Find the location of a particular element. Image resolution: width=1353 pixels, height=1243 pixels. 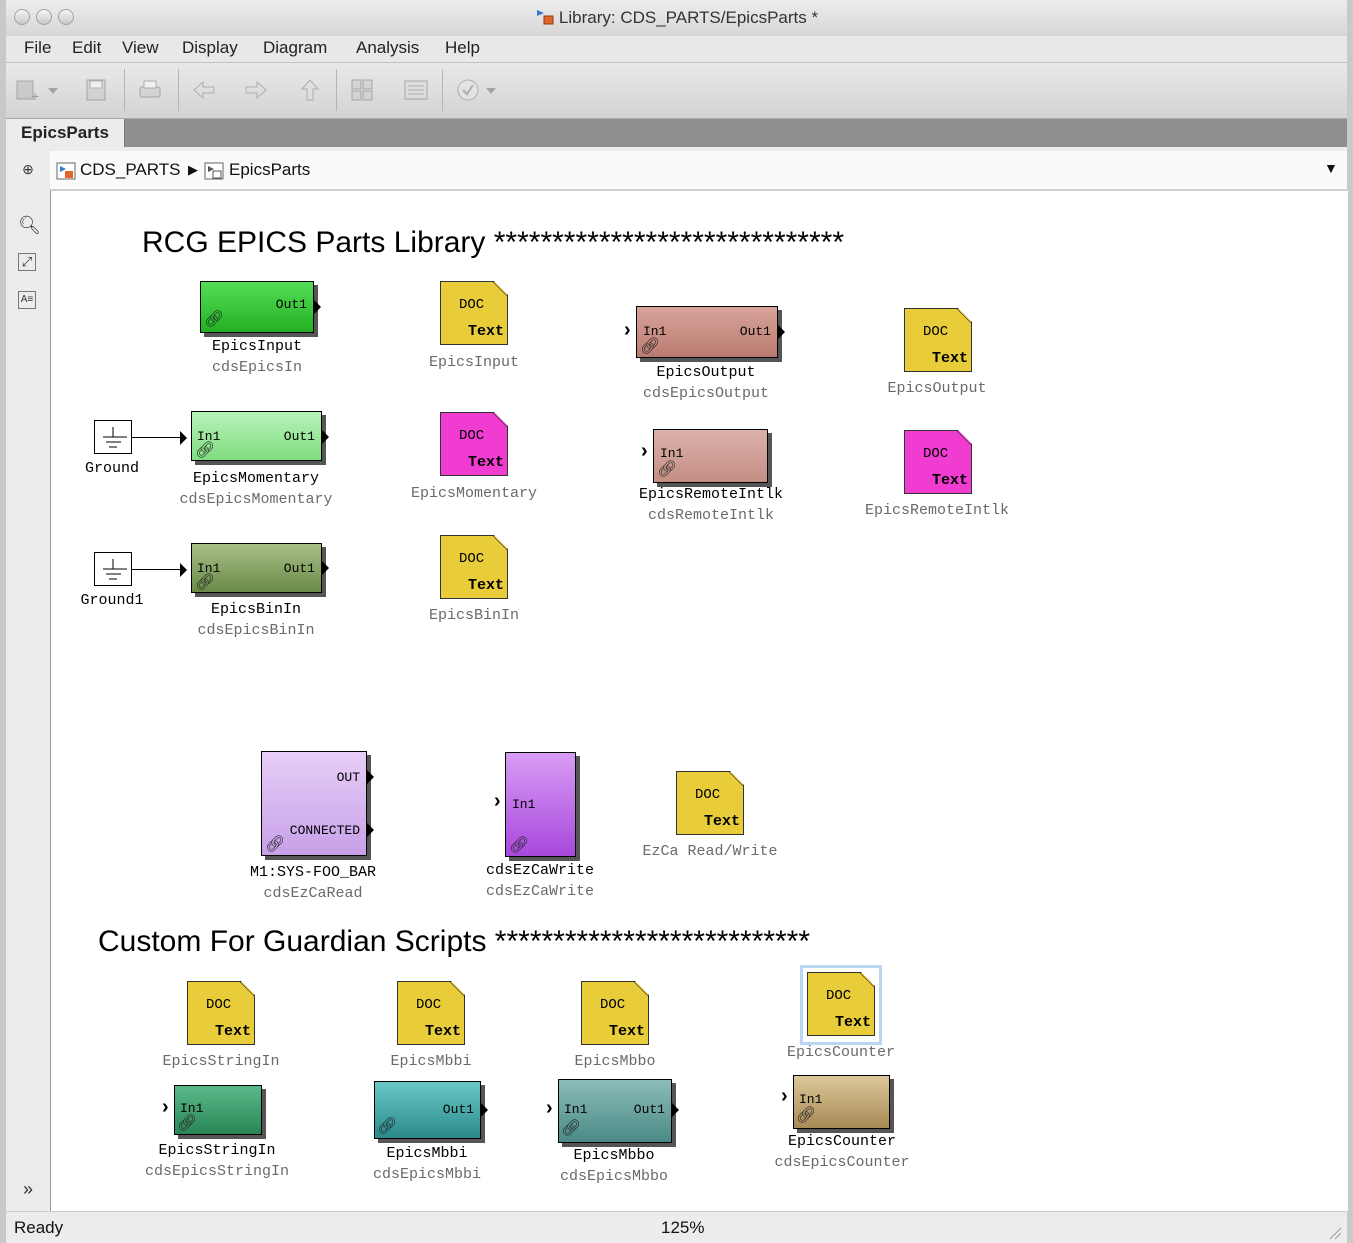

breadcrumb-root: CDS_PARTS is located at coordinates (130, 170).